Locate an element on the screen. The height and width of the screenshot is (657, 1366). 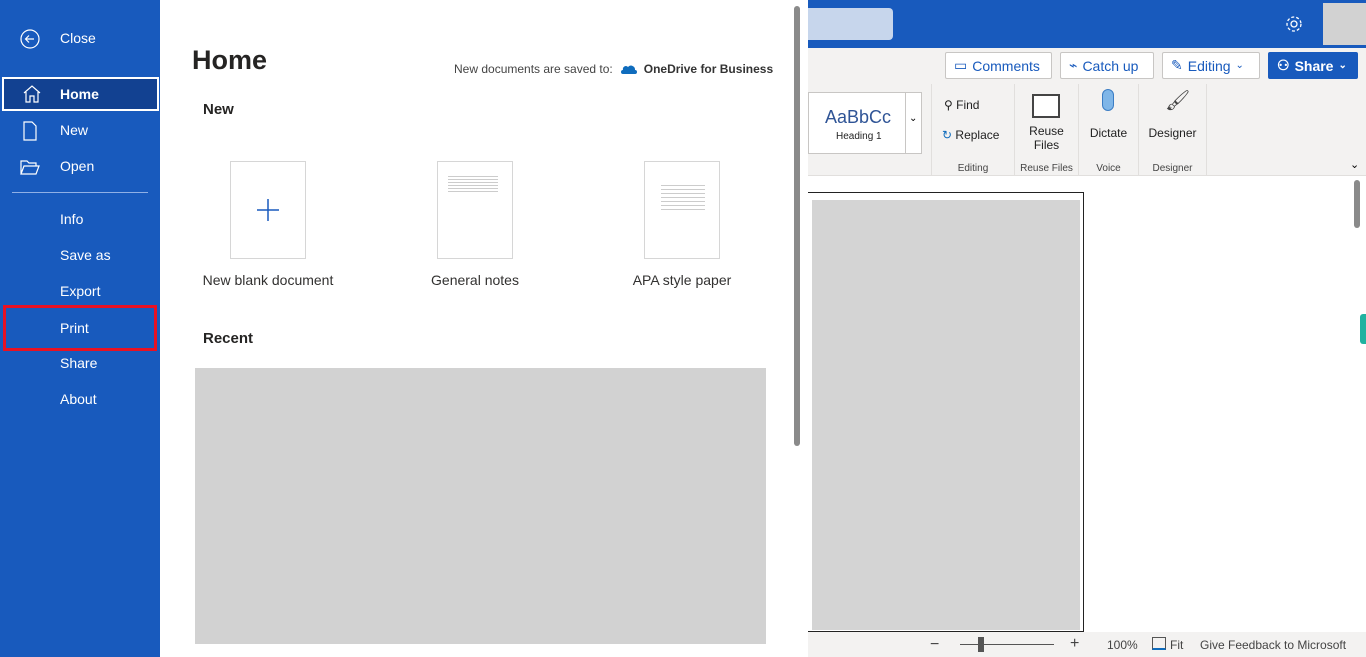
editing-label: Editing is located at coordinates (1209, 65).